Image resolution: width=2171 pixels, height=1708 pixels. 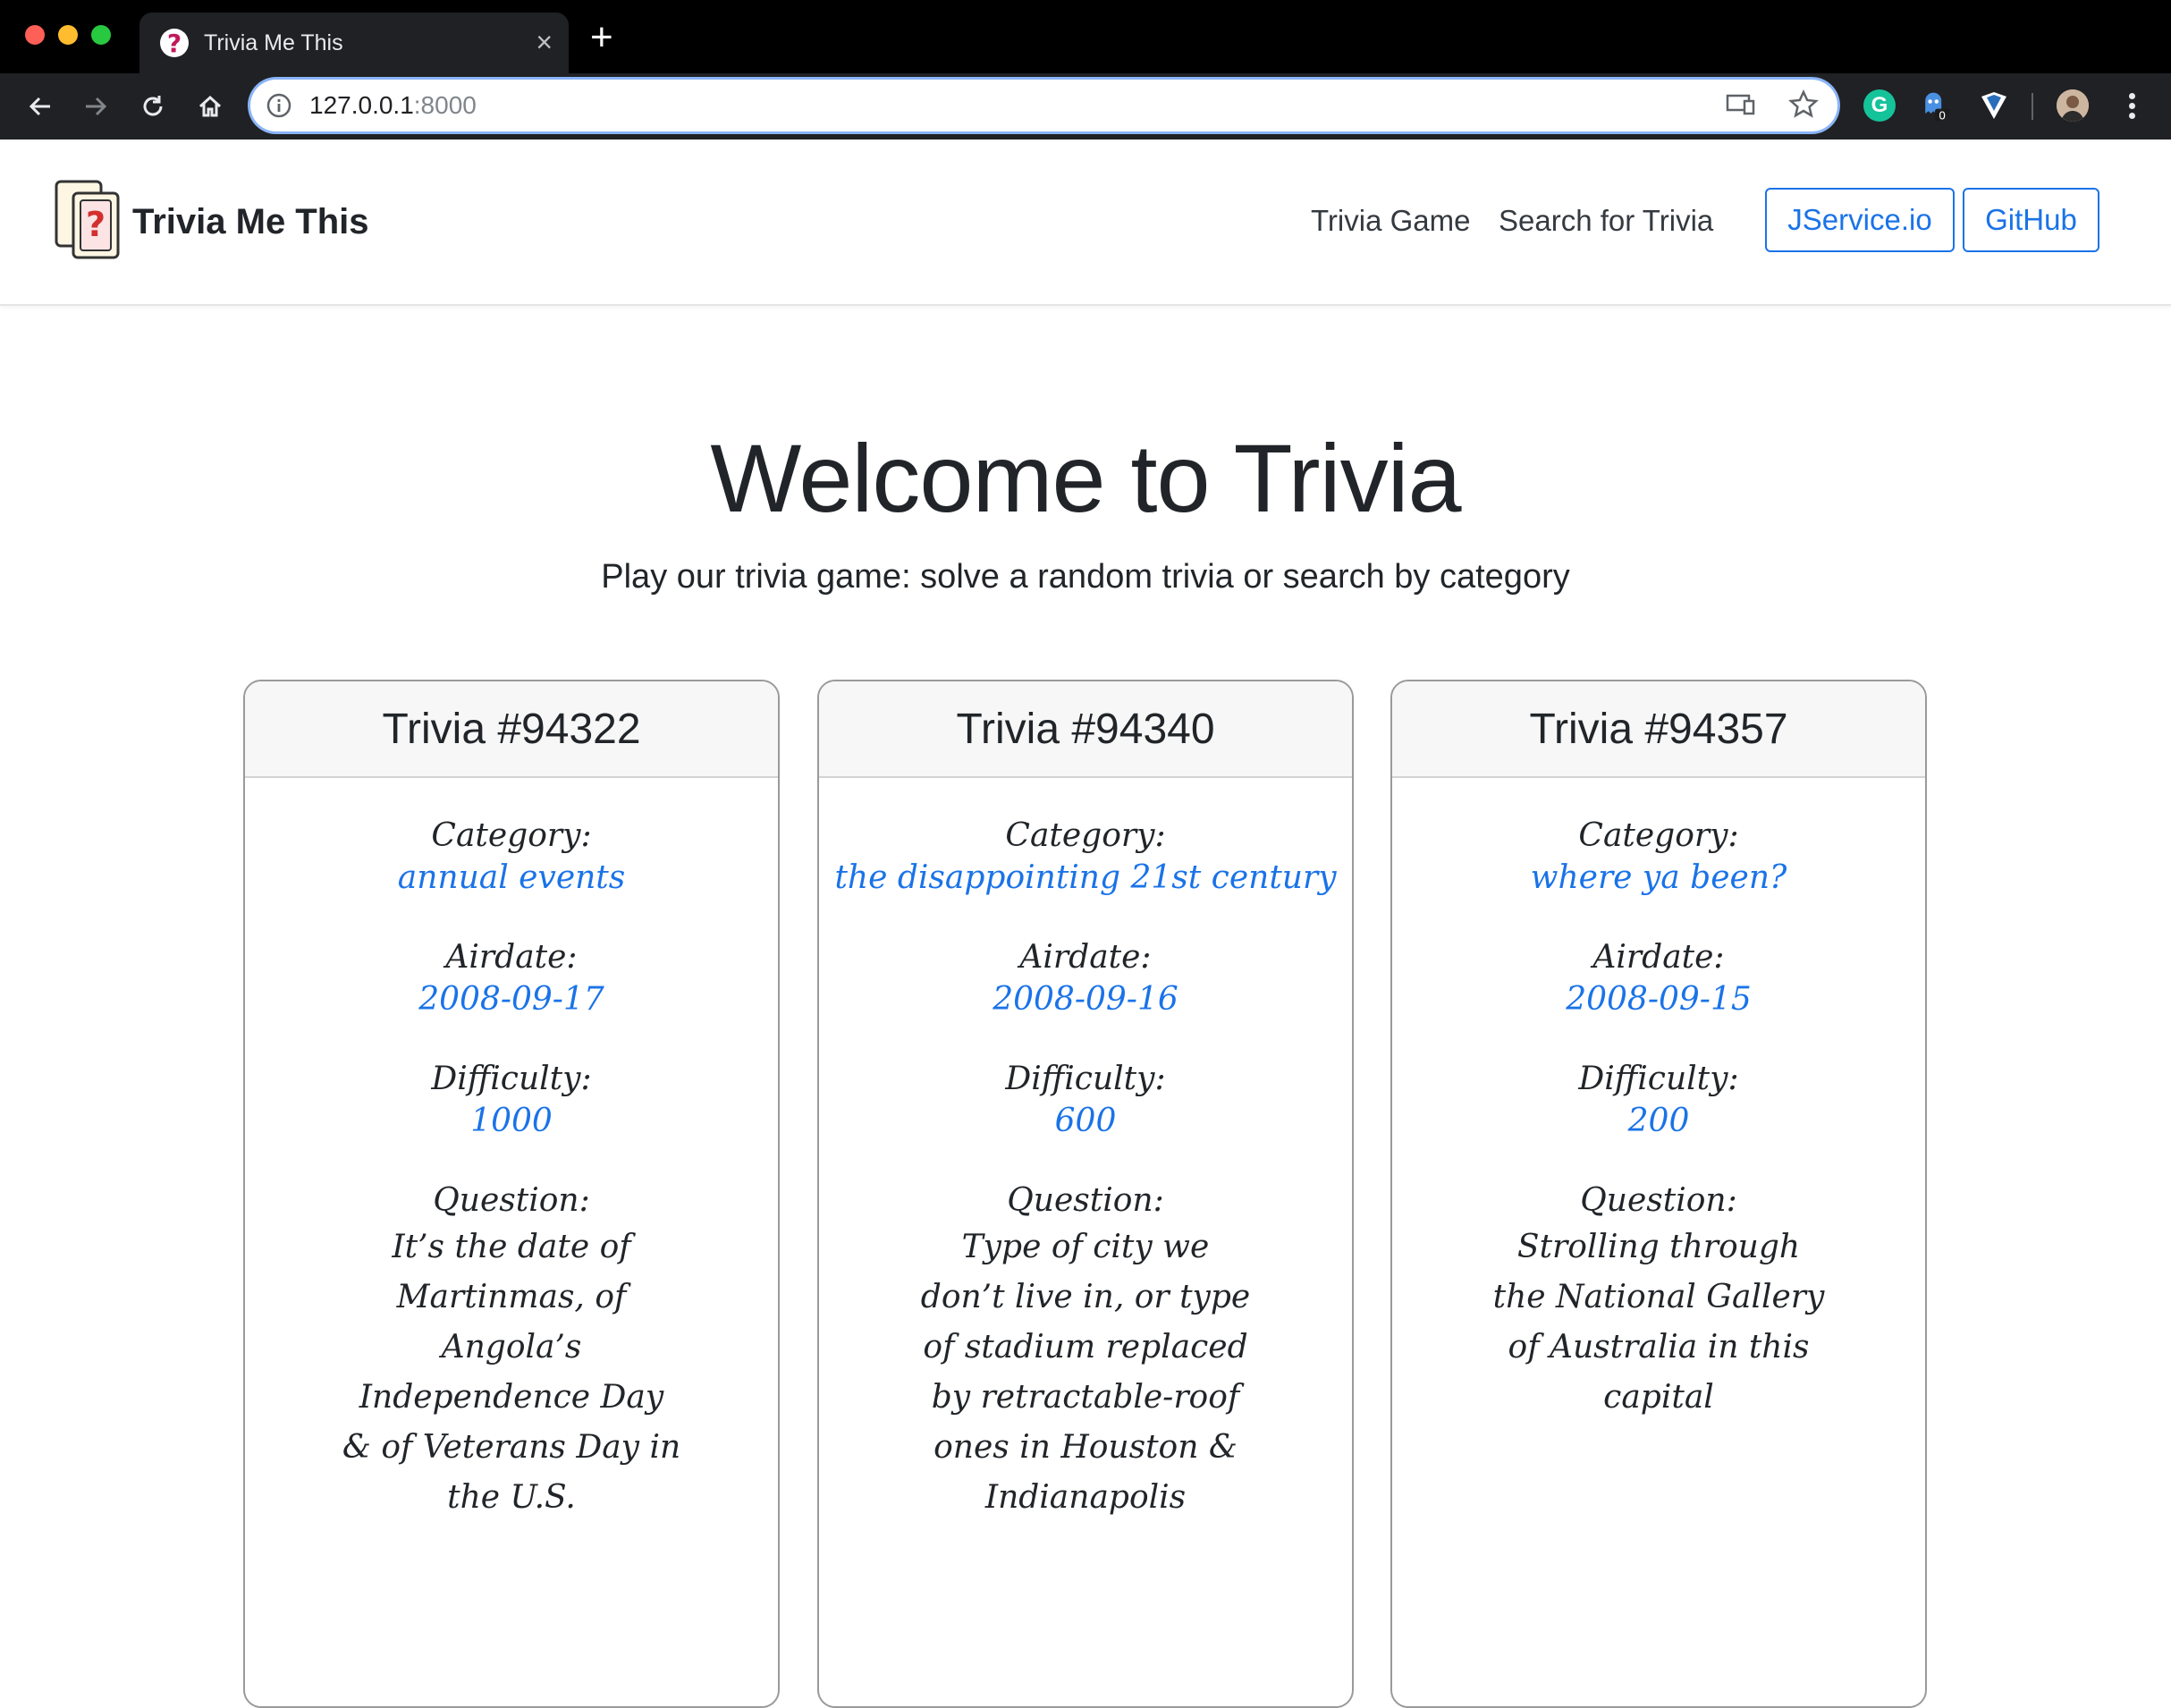 What do you see at coordinates (1043, 106) in the screenshot?
I see `address-bar: 127.0.0.1:8000` at bounding box center [1043, 106].